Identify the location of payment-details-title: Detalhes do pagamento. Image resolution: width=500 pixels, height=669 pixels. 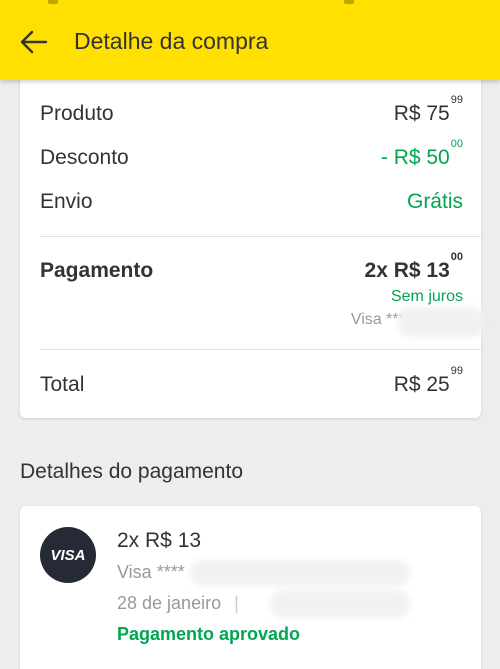
(131, 471).